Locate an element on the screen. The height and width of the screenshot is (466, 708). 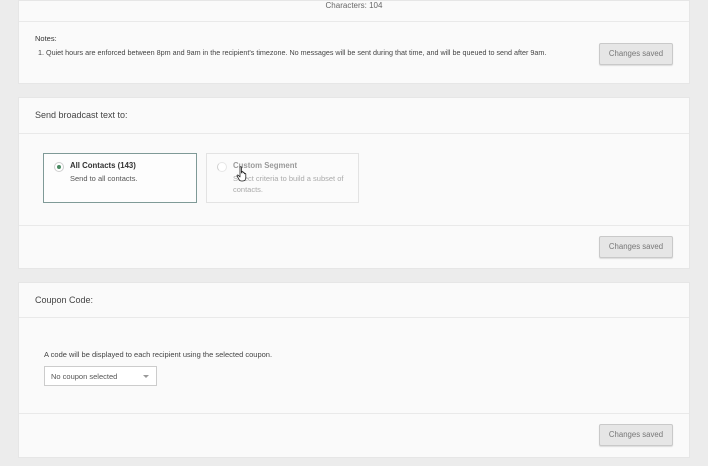
coupon-select-value: No coupon selected is located at coordinates (84, 376).